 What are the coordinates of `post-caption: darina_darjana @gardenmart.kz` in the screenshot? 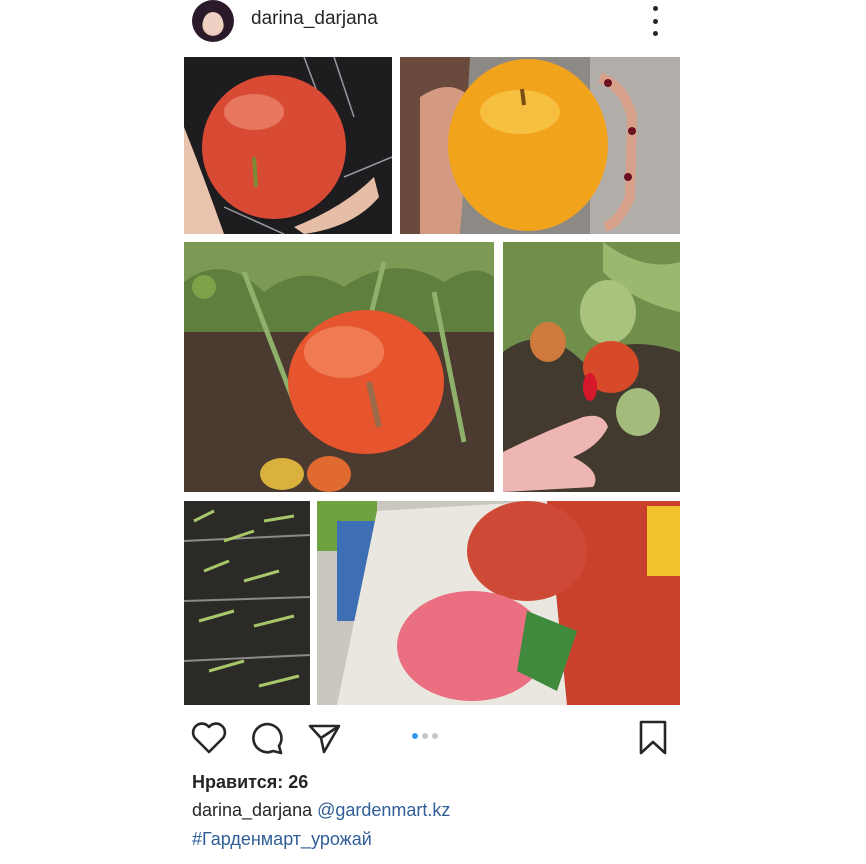 It's located at (321, 810).